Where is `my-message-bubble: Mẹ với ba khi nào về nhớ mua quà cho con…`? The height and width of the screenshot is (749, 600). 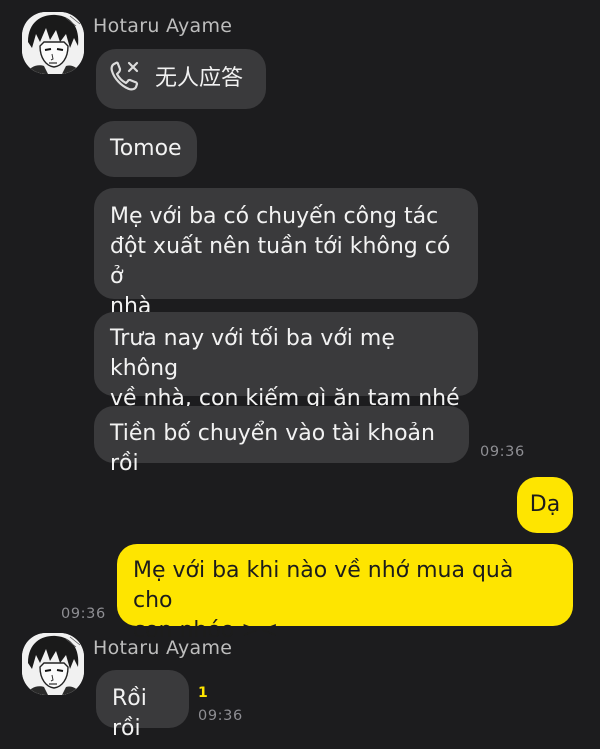
my-message-bubble: Mẹ với ba khi nào về nhớ mua quà cho con… is located at coordinates (345, 593).